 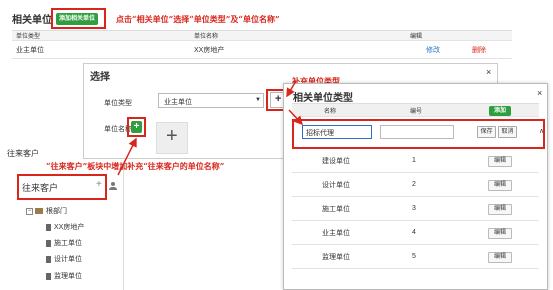 What do you see at coordinates (113, 186) in the screenshot?
I see `user-icon` at bounding box center [113, 186].